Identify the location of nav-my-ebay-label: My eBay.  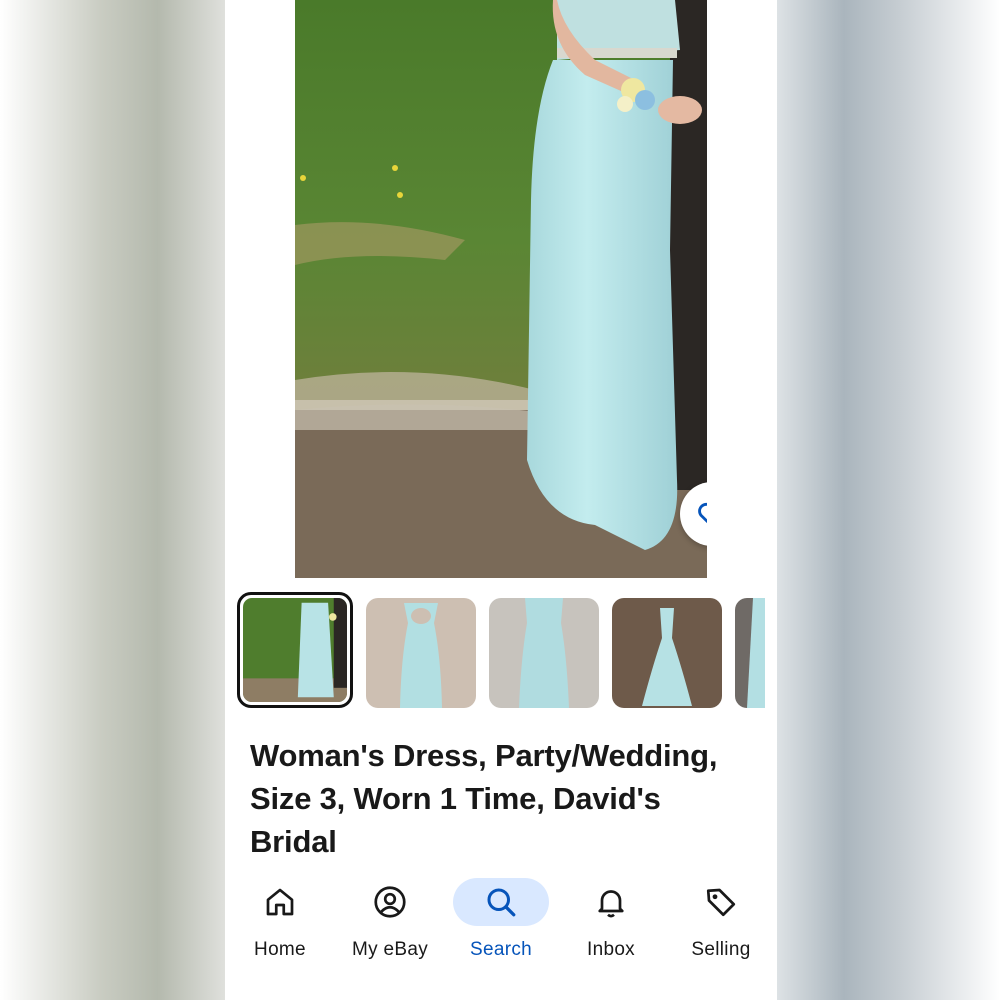
(389, 949).